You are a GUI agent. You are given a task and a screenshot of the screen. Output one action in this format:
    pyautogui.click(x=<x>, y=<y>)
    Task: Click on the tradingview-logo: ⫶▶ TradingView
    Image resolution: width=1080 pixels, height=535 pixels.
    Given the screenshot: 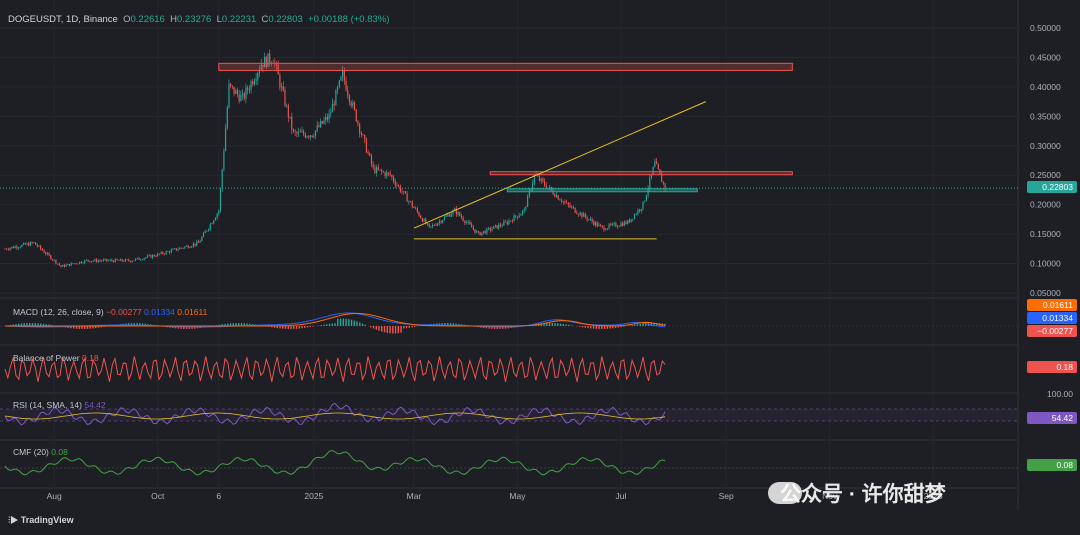 What is the action you would take?
    pyautogui.click(x=41, y=520)
    